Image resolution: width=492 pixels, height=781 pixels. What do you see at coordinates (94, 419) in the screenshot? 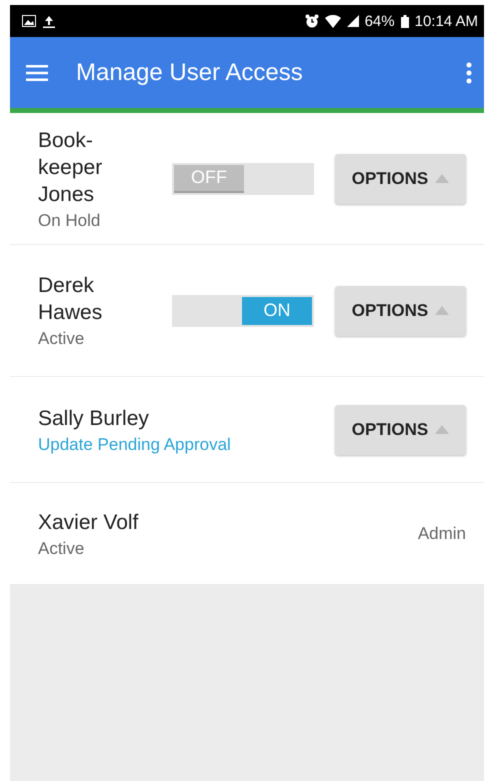
I see `user-name: Sally Burley` at bounding box center [94, 419].